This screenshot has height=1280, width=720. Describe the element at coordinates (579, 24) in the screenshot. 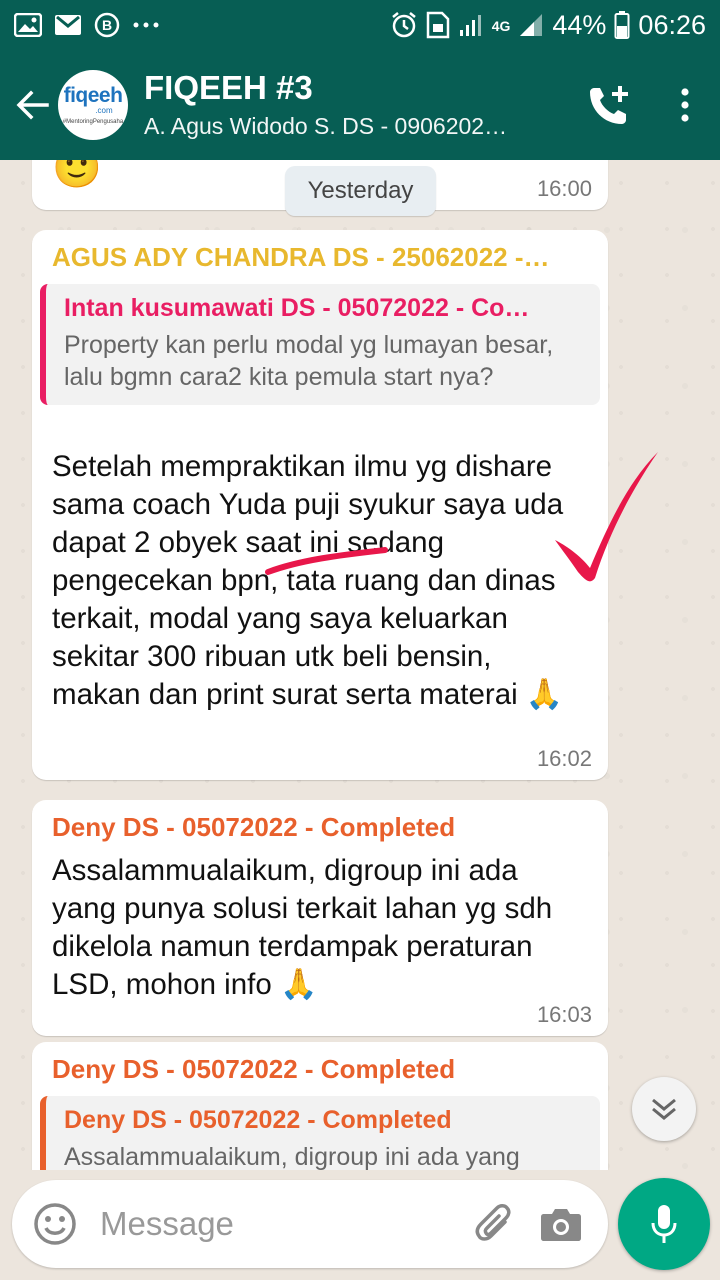

I see `battery-percent: 44%` at that location.